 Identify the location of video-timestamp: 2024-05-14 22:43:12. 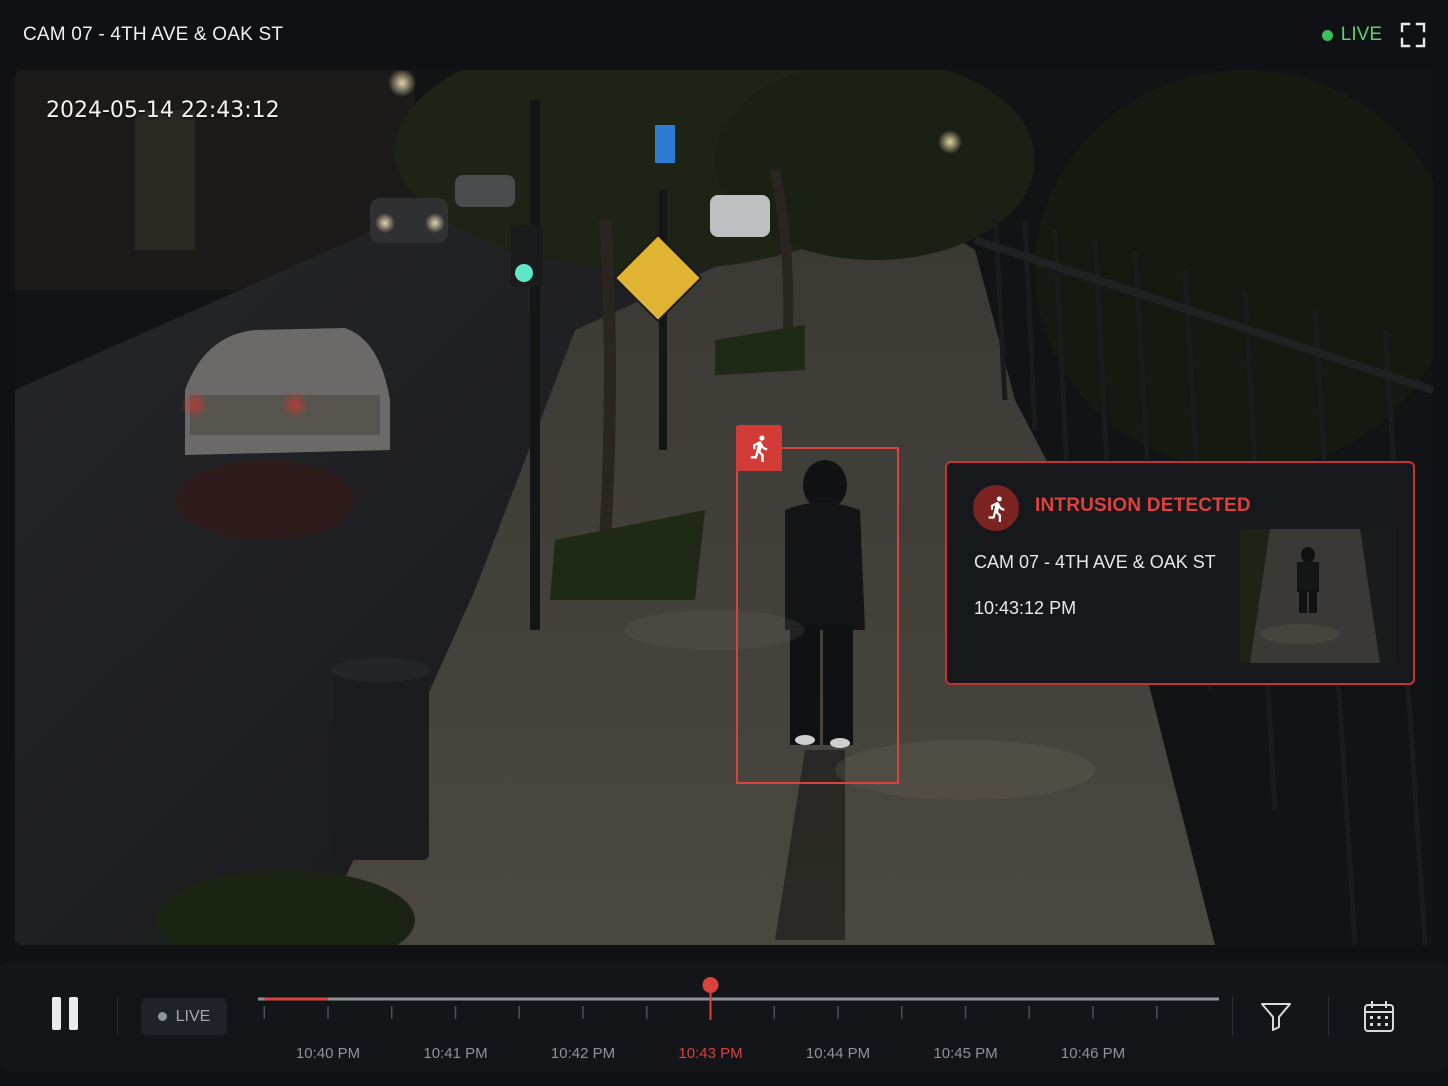
(163, 110).